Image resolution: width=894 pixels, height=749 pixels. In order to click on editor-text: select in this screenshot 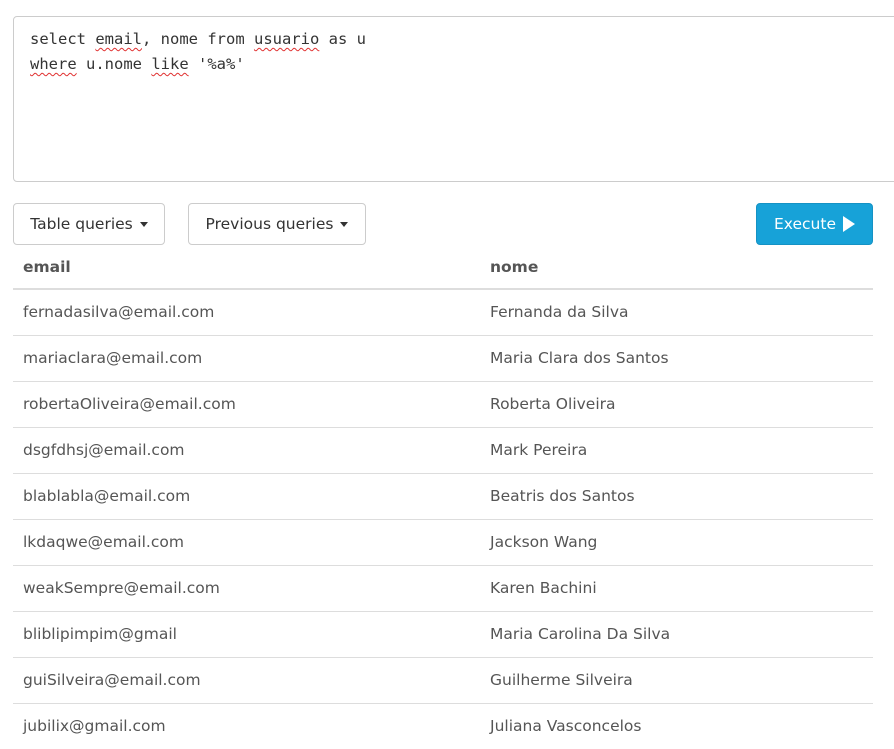, I will do `click(63, 39)`.